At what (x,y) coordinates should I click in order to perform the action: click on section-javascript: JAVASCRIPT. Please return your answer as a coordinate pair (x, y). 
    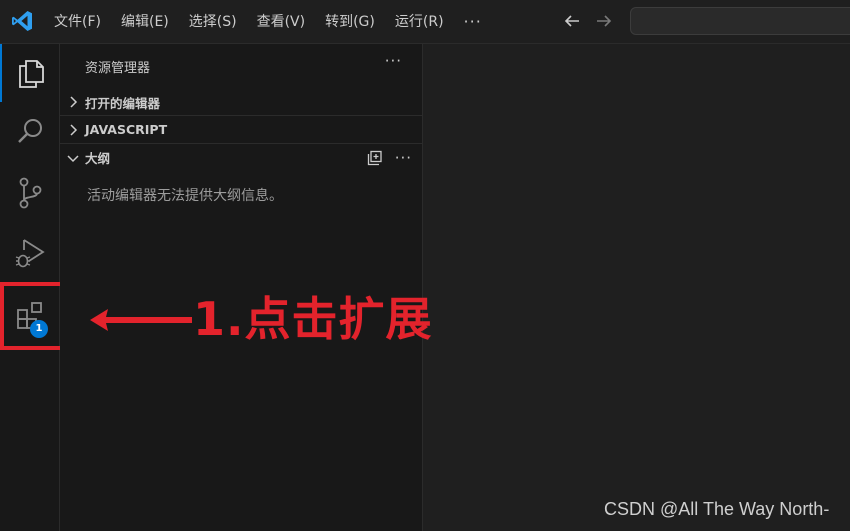
    Looking at the image, I should click on (241, 129).